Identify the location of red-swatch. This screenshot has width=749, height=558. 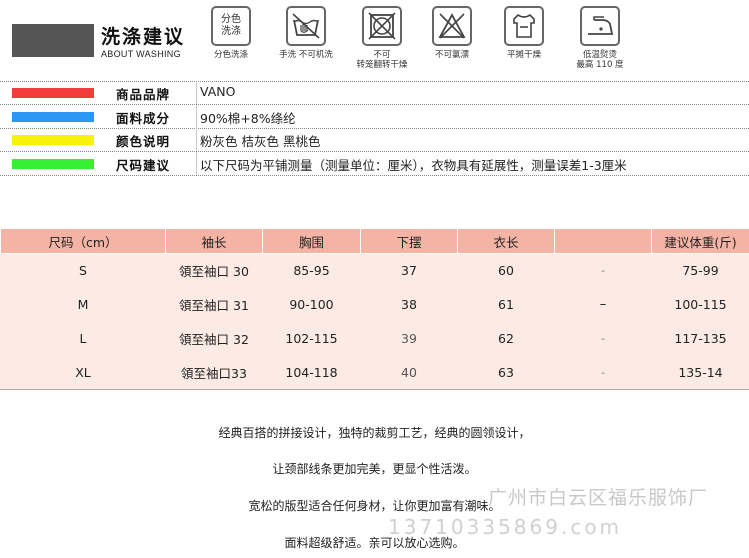
(53, 93).